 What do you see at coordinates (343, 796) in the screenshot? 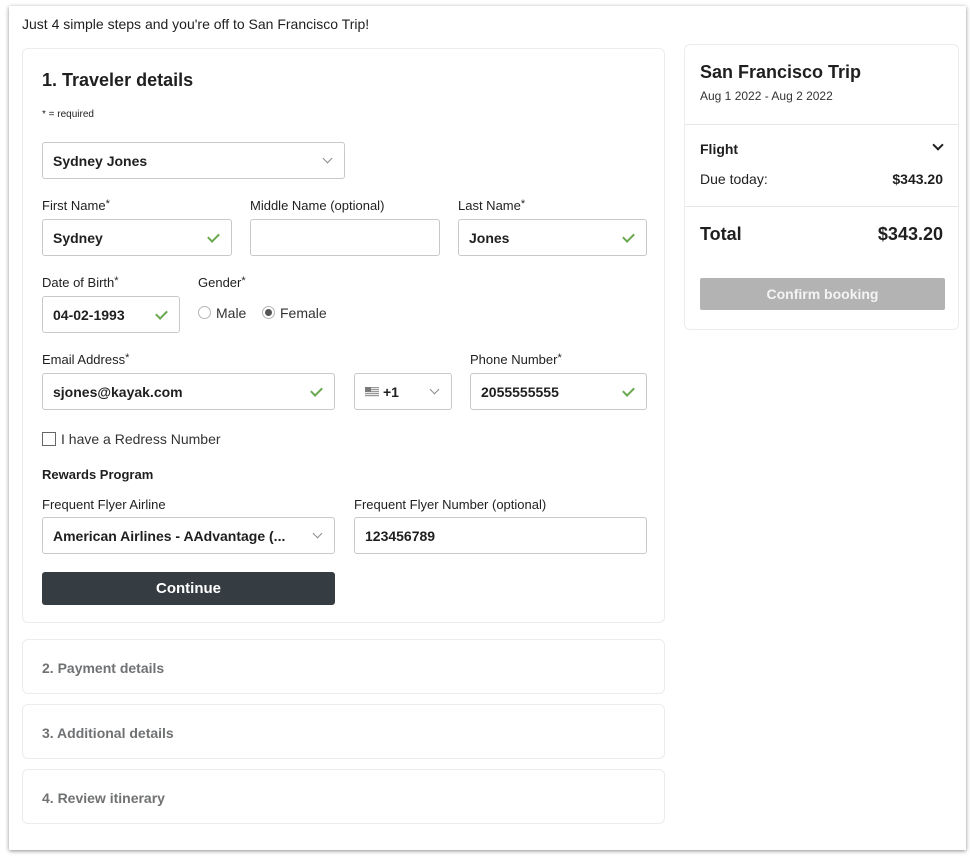
I see `step-review-itinerary: 4. Review itinerary` at bounding box center [343, 796].